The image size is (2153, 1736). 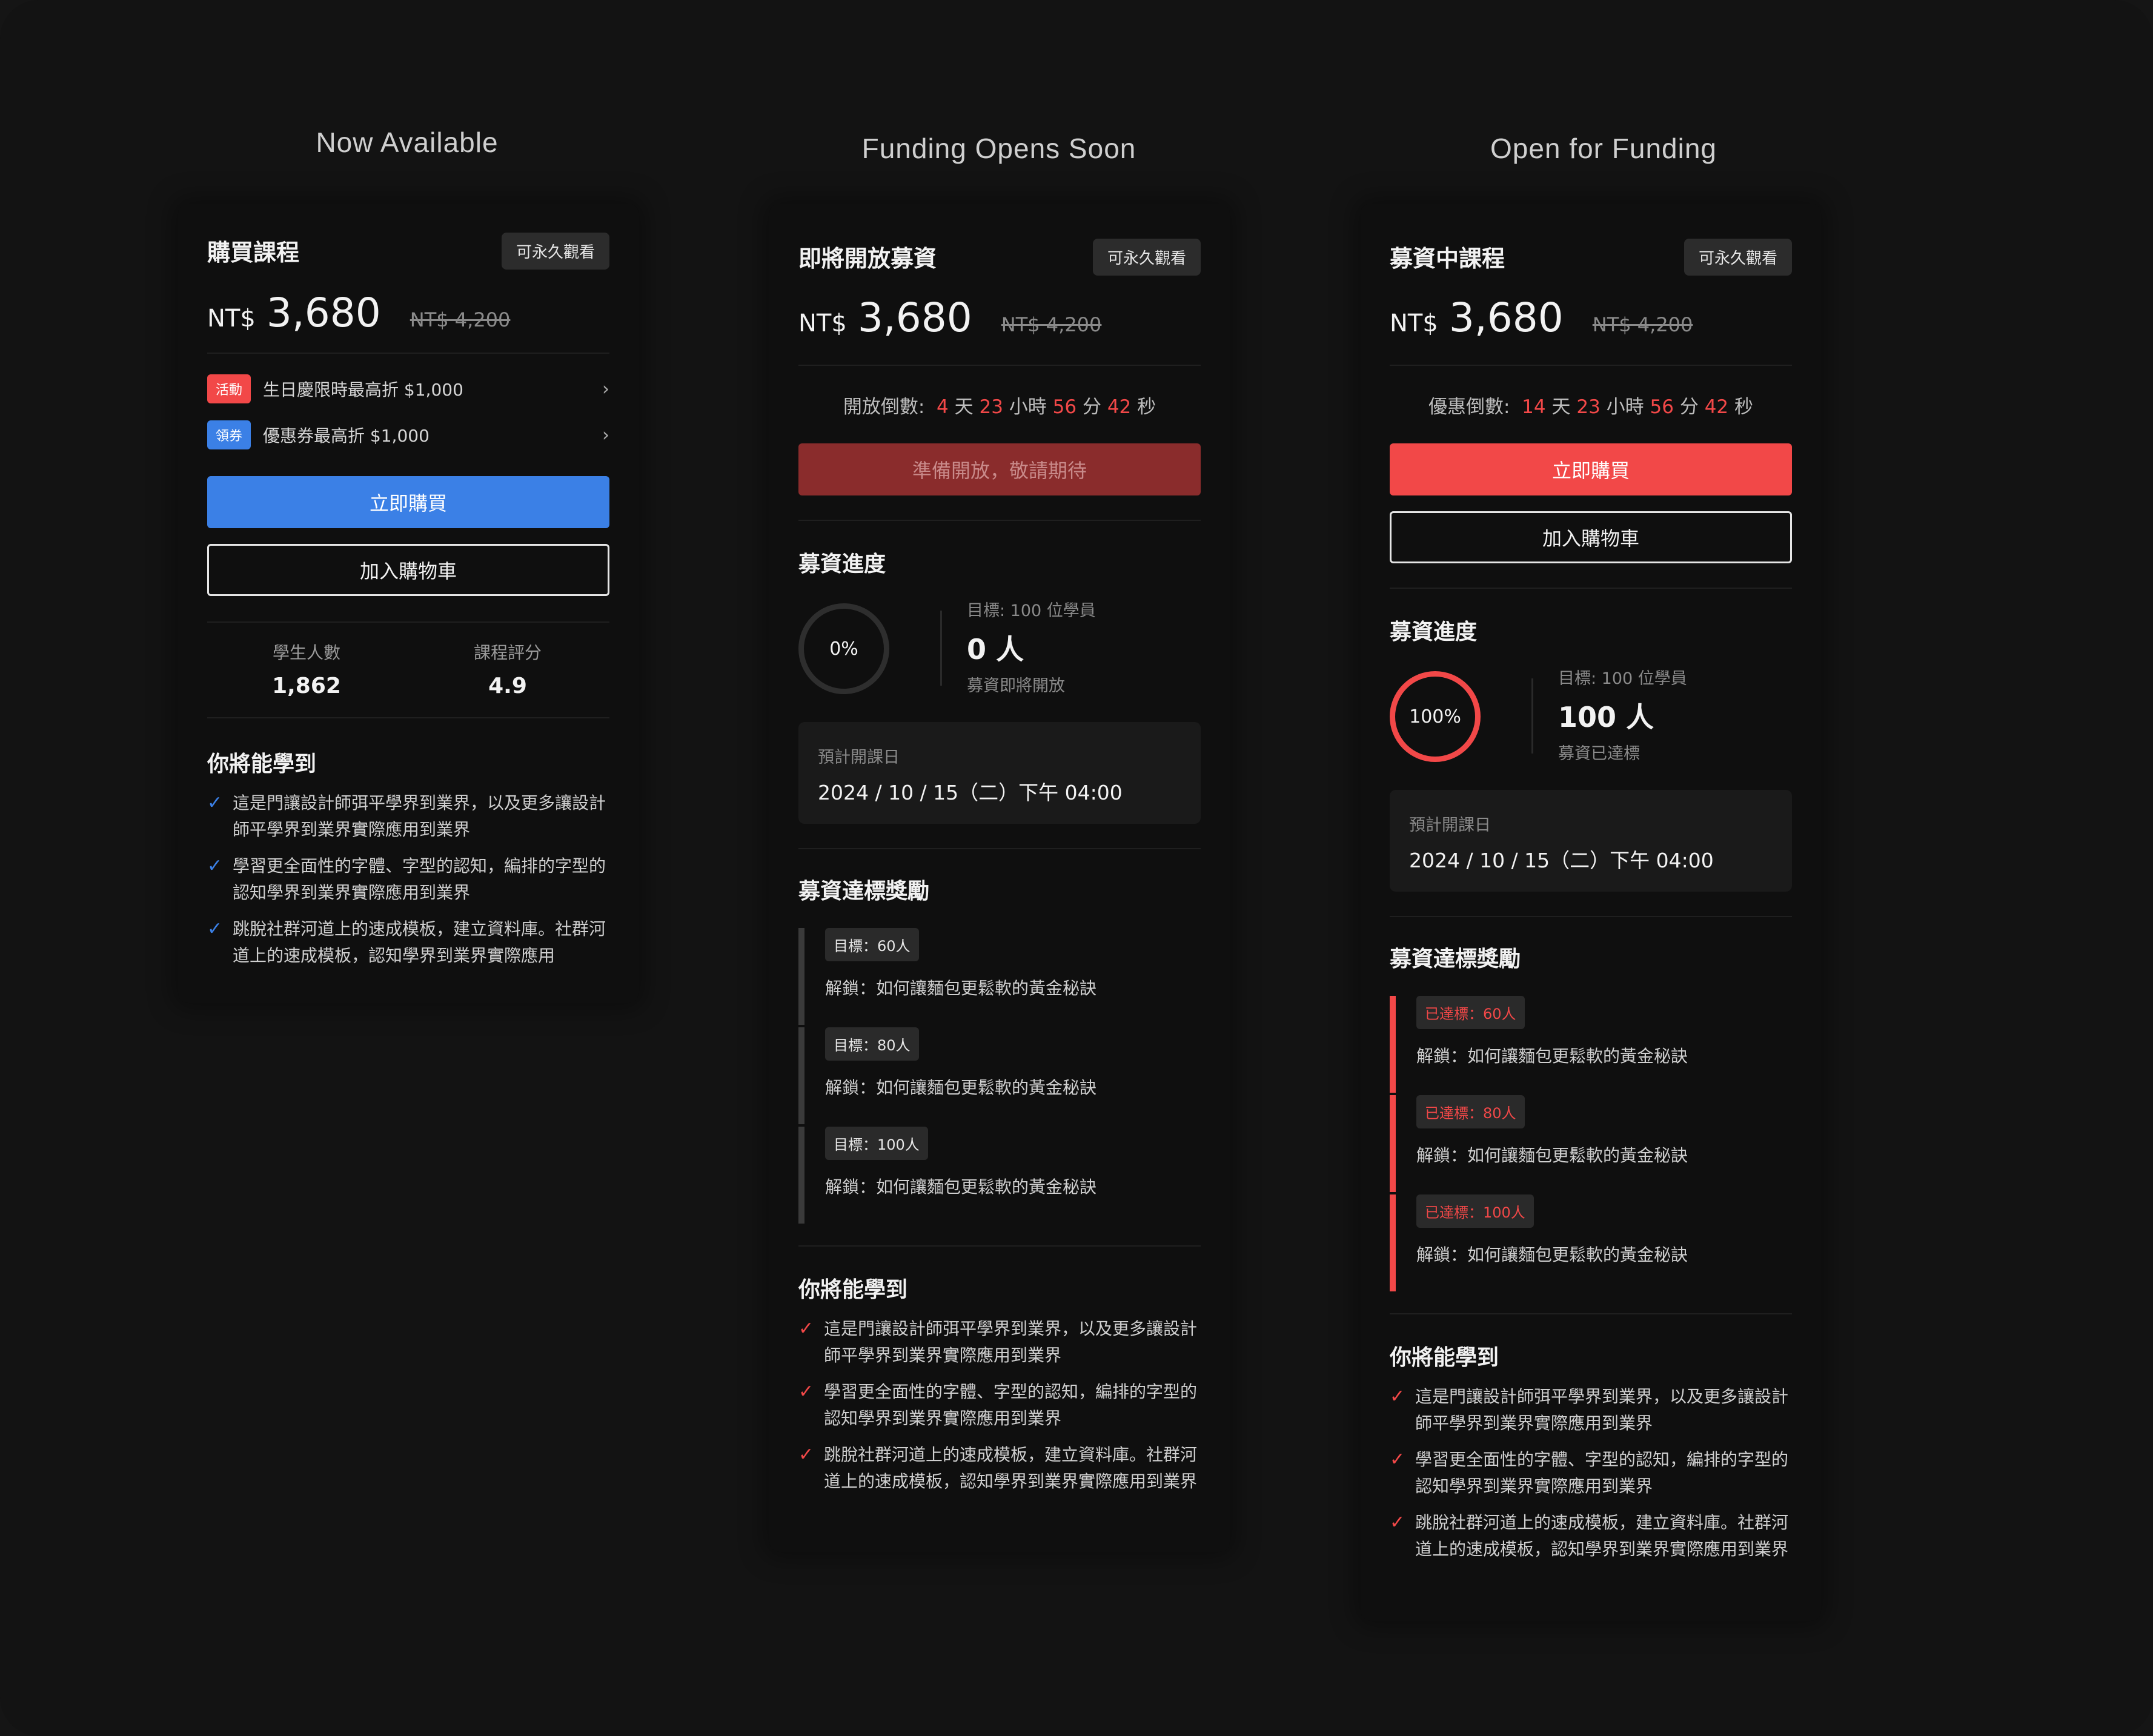 I want to click on milestone-tag: 目標：100人, so click(x=877, y=1143).